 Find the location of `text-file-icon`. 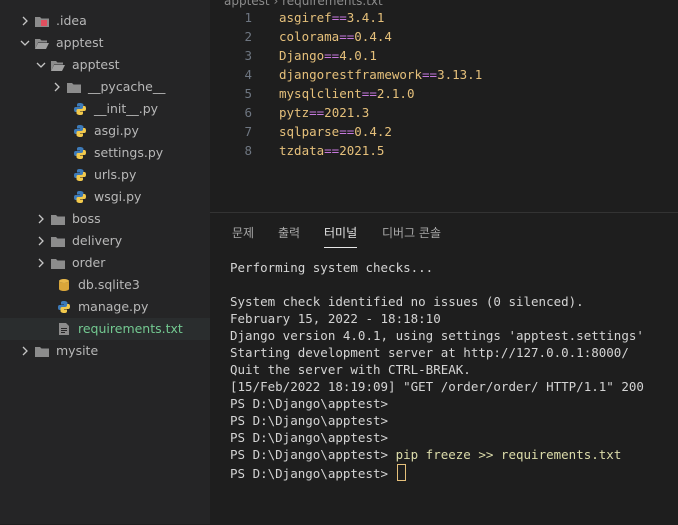

text-file-icon is located at coordinates (64, 329).